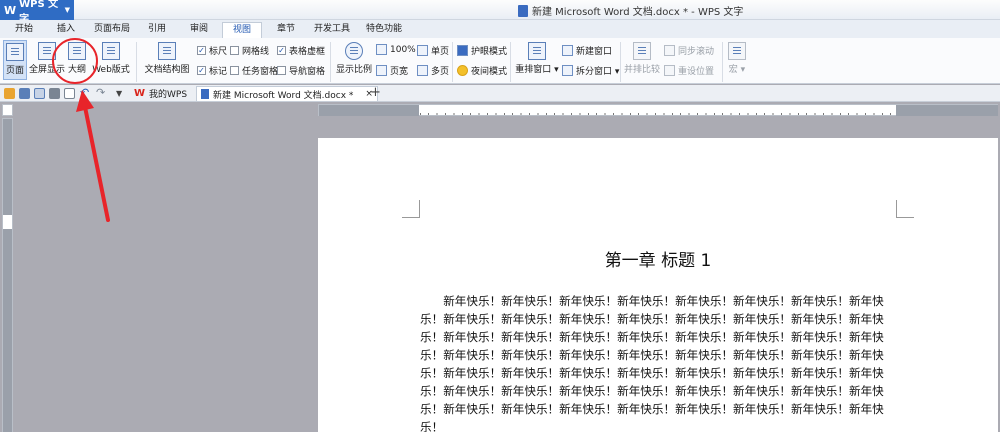  Describe the element at coordinates (422, 70) in the screenshot. I see `multi-page-icon` at that location.